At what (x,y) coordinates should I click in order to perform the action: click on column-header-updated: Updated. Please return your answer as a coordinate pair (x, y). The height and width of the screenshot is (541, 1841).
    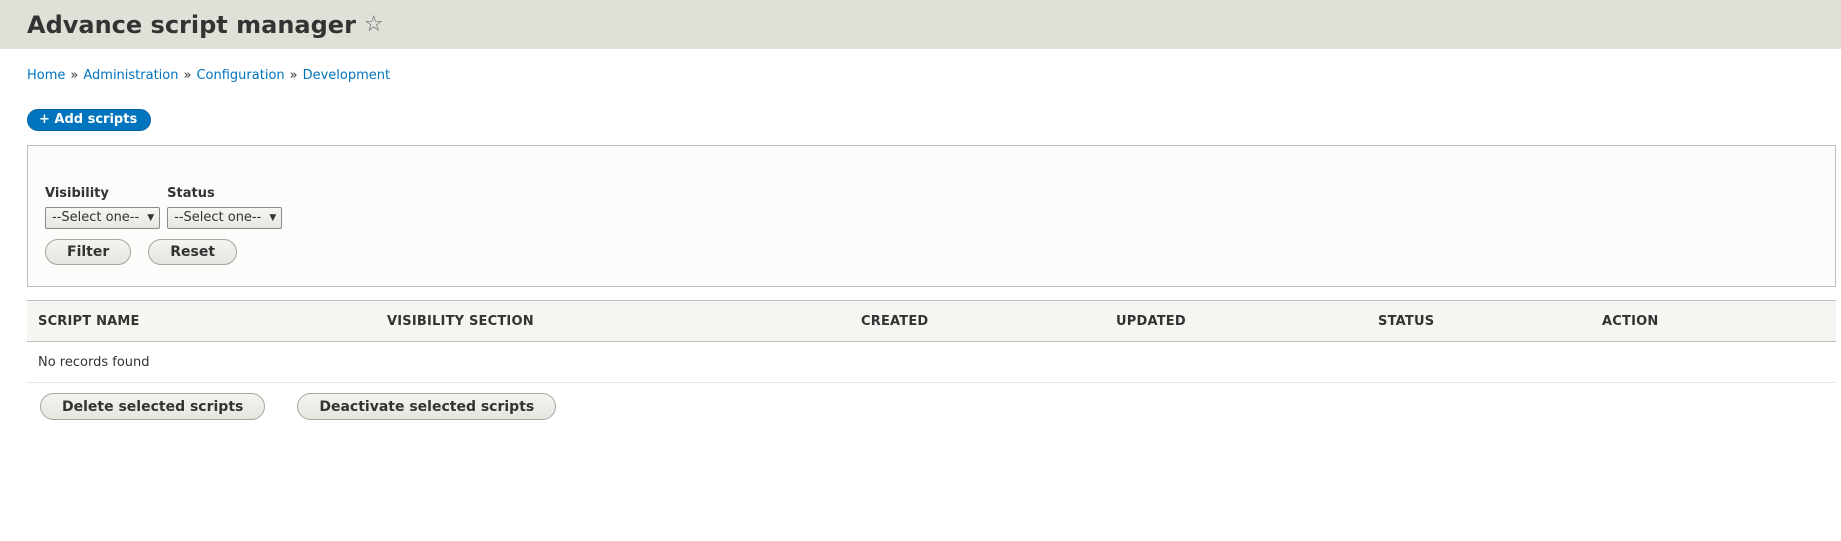
    Looking at the image, I should click on (1236, 321).